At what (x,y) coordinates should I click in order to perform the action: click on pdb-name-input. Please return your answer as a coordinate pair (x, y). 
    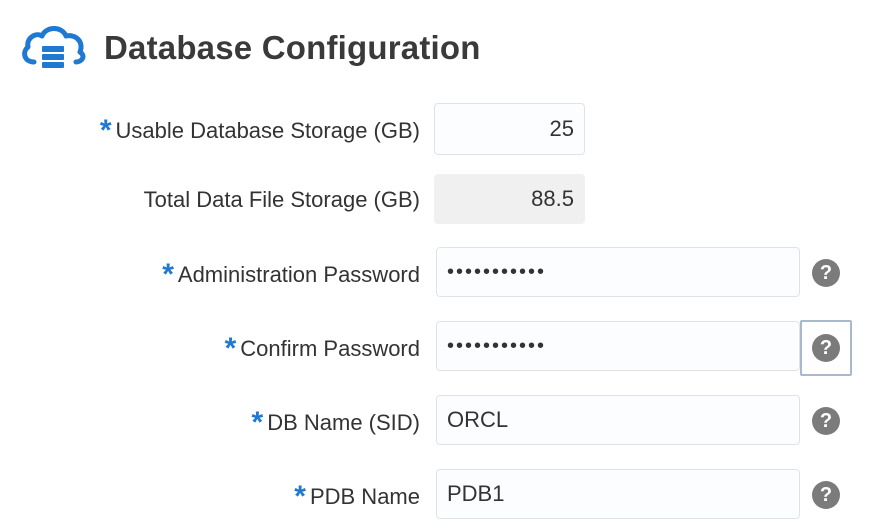
    Looking at the image, I should click on (618, 494).